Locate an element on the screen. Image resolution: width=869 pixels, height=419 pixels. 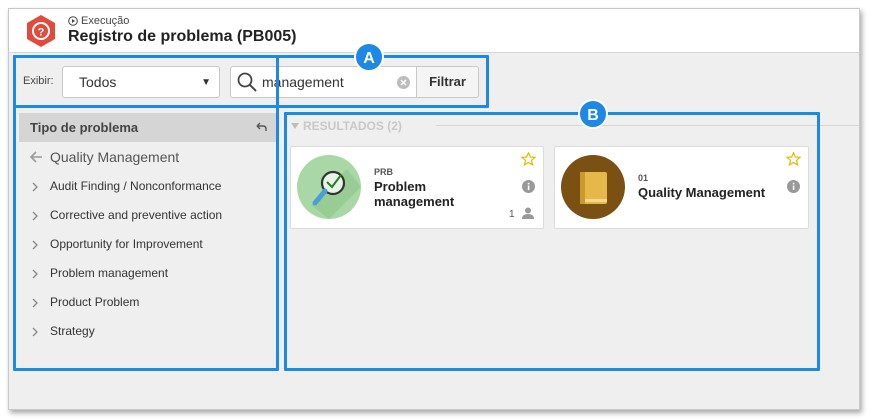
problem-logo-icon: ? is located at coordinates (41, 31).